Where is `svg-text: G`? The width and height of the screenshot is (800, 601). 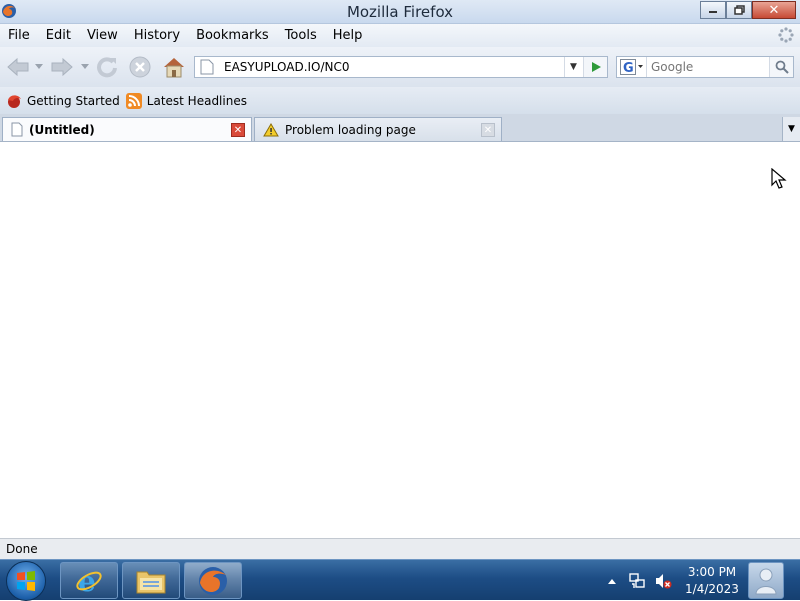
svg-text: G is located at coordinates (628, 68).